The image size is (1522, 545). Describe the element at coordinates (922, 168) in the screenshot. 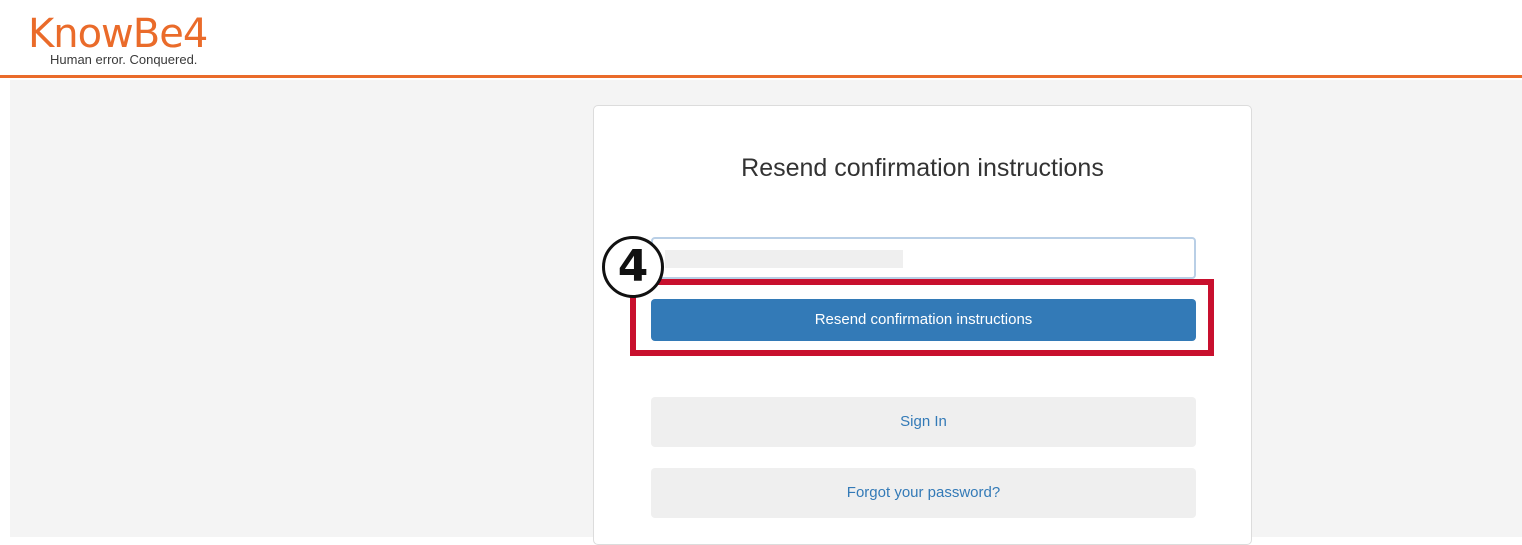

I see `page-title: Resend confirmation instructions` at that location.